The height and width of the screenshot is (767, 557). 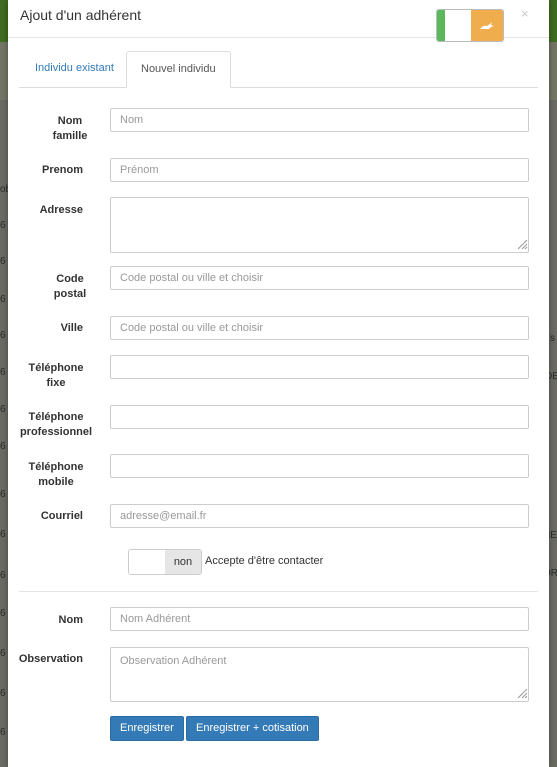 I want to click on code-postal-input, so click(x=319, y=278).